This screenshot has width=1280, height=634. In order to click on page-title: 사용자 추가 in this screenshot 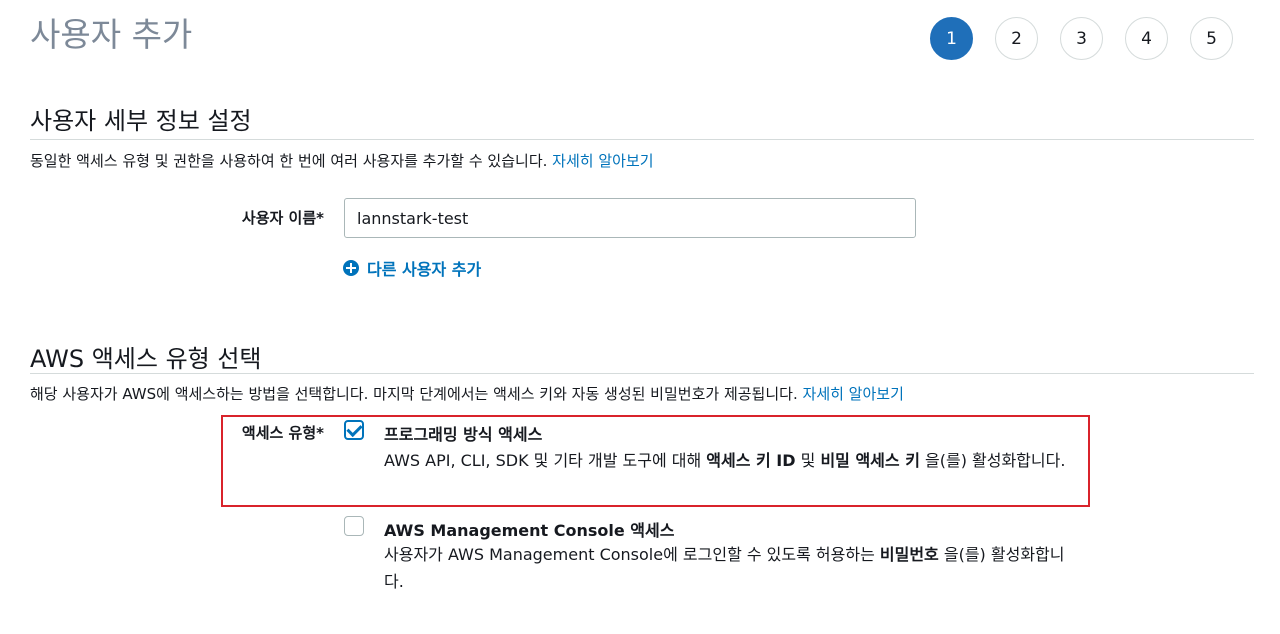, I will do `click(111, 34)`.